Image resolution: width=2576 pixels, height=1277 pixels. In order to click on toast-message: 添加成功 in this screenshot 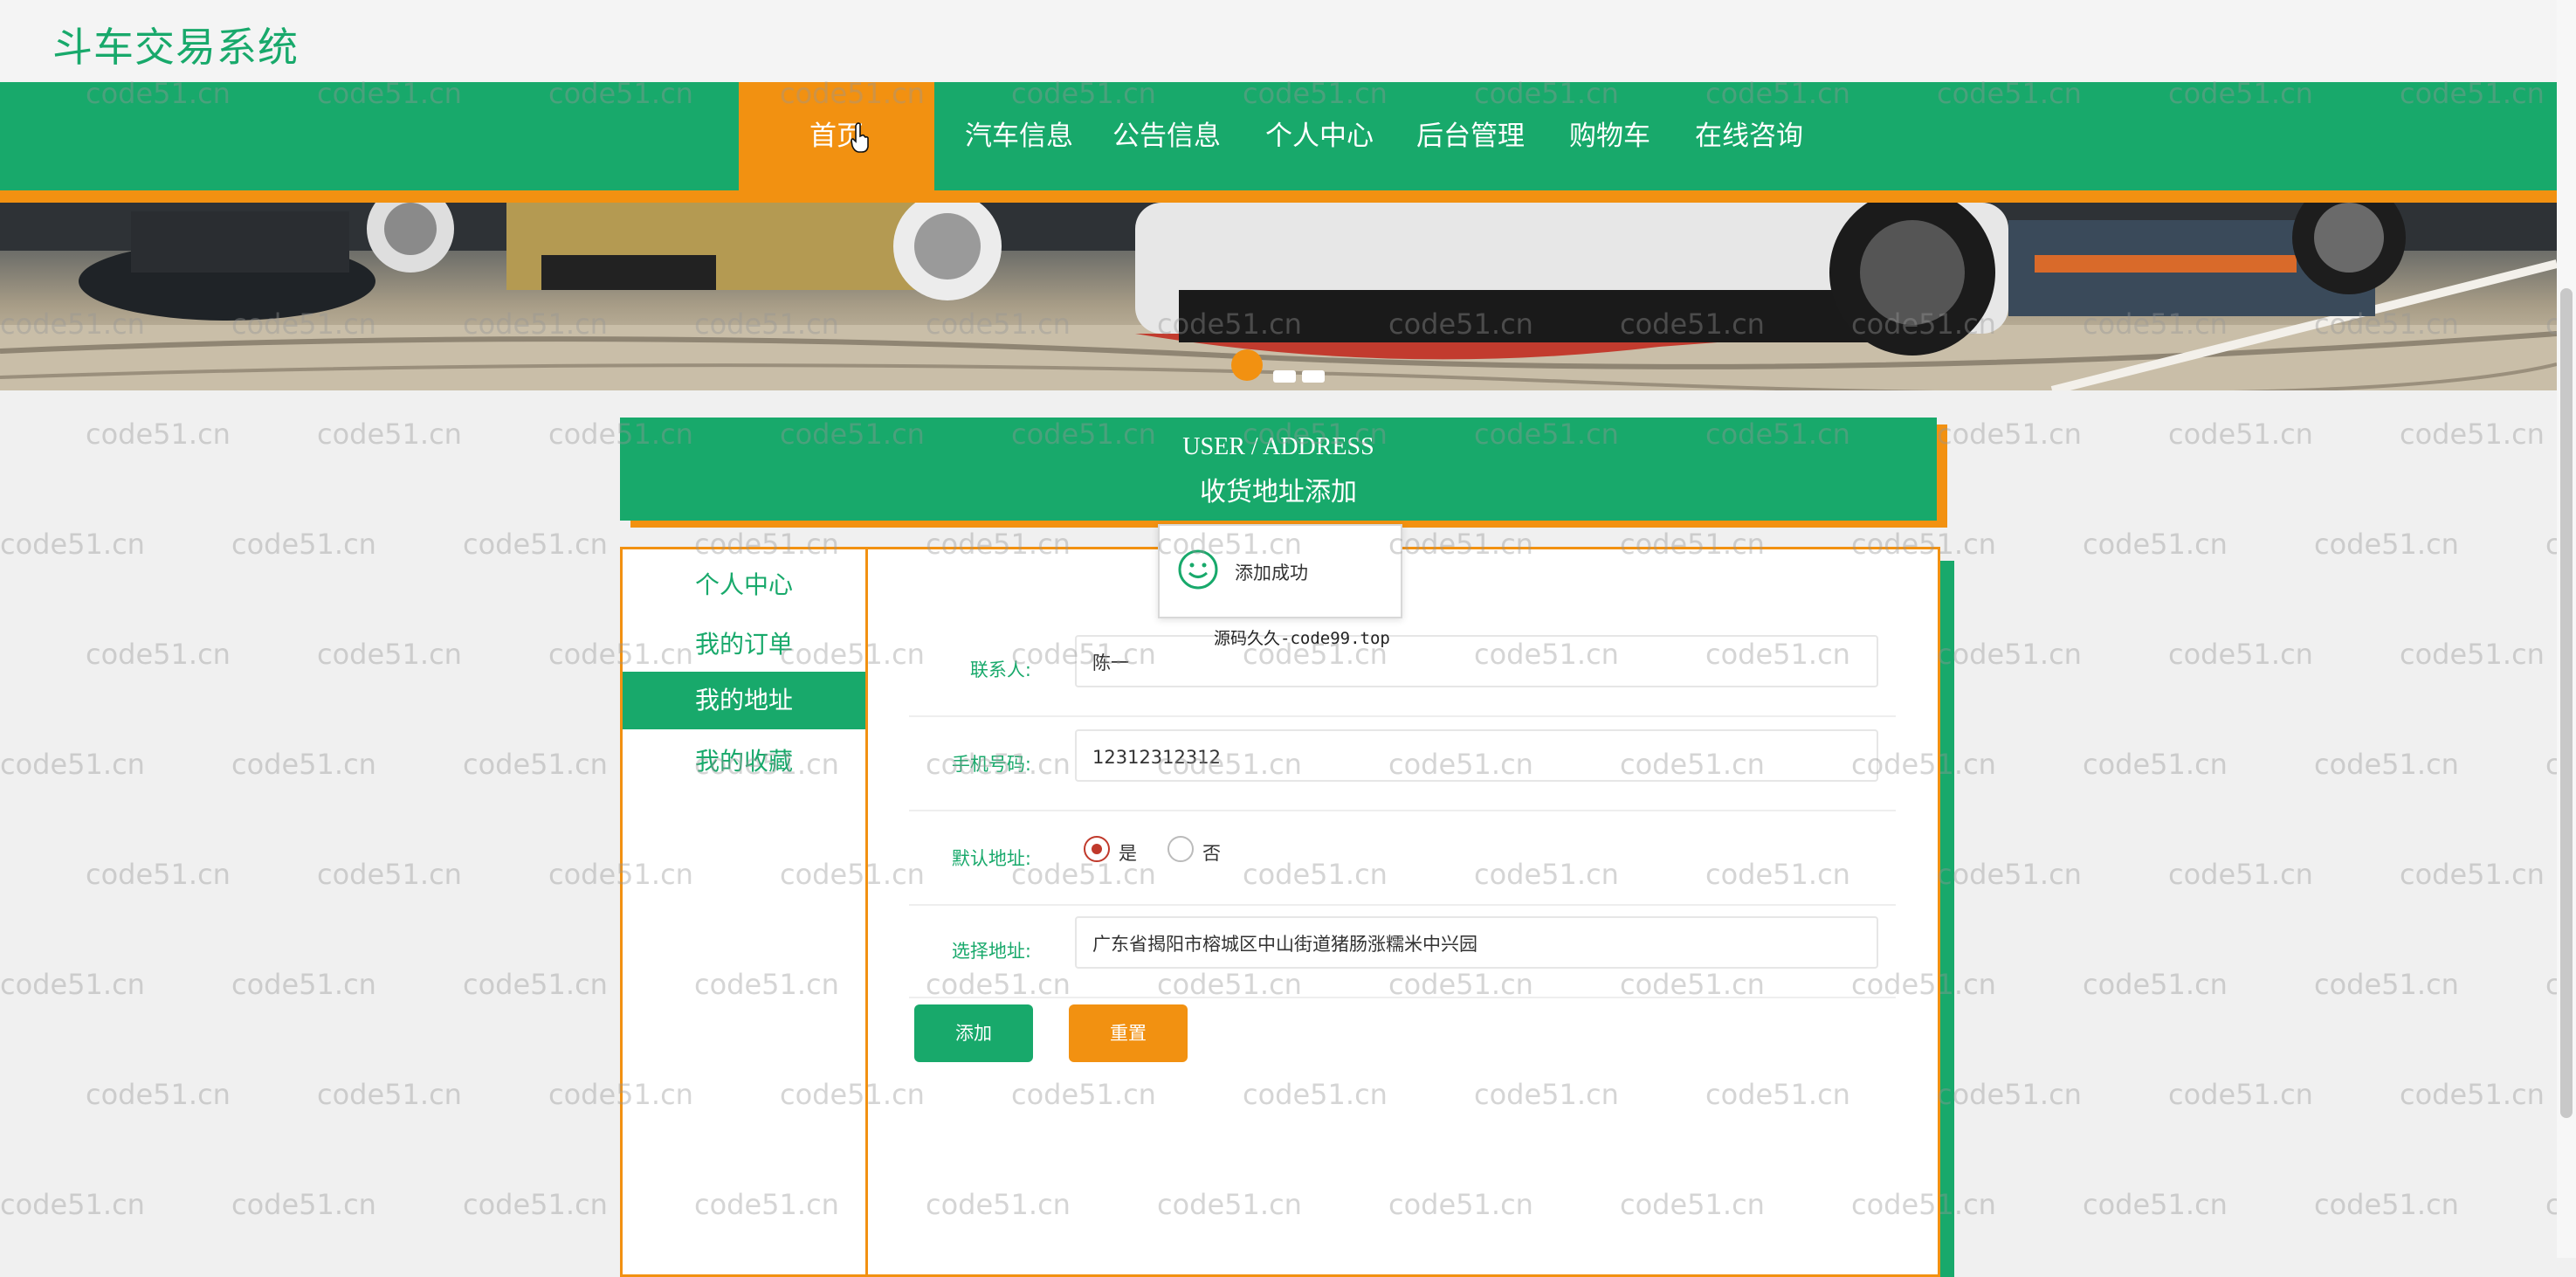, I will do `click(1271, 573)`.